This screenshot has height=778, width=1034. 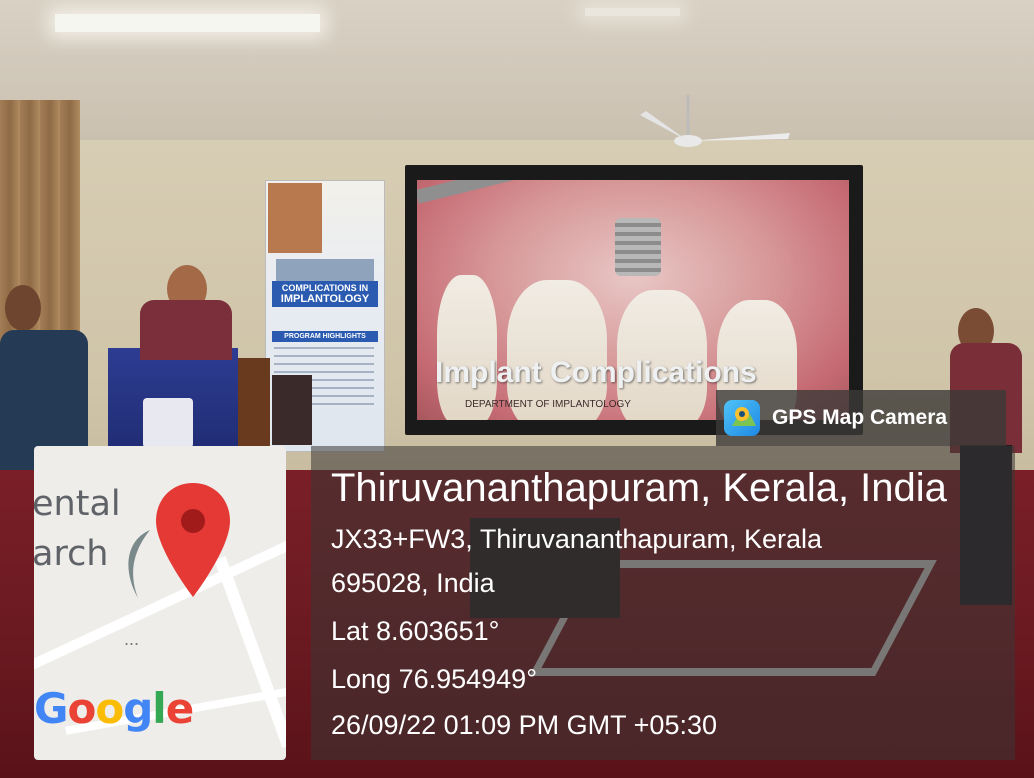 What do you see at coordinates (577, 539) in the screenshot?
I see `address-line-1: JX33+FW3, Thiruvananthapuram, Kerala` at bounding box center [577, 539].